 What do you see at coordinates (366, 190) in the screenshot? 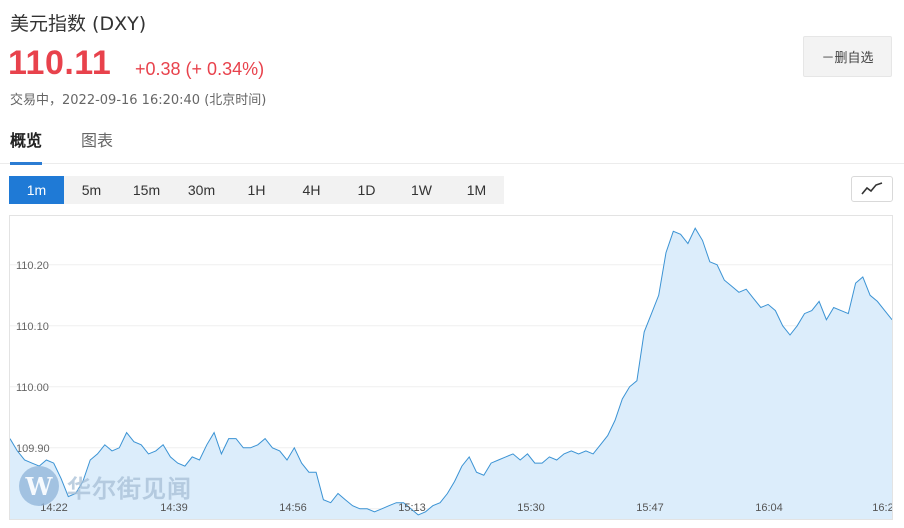
I see `interval-1d: 1D` at bounding box center [366, 190].